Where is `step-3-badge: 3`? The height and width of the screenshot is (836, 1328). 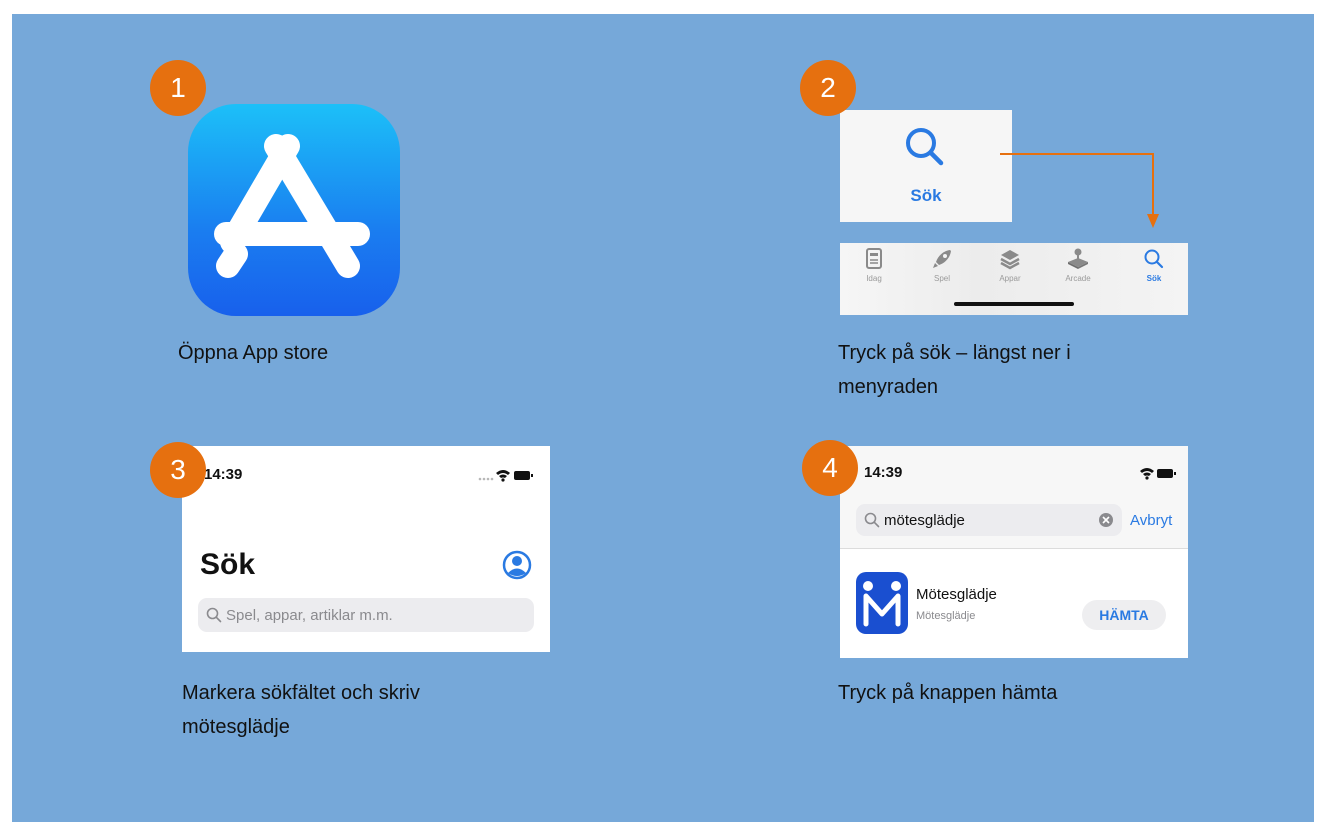
step-3-badge: 3 is located at coordinates (178, 470).